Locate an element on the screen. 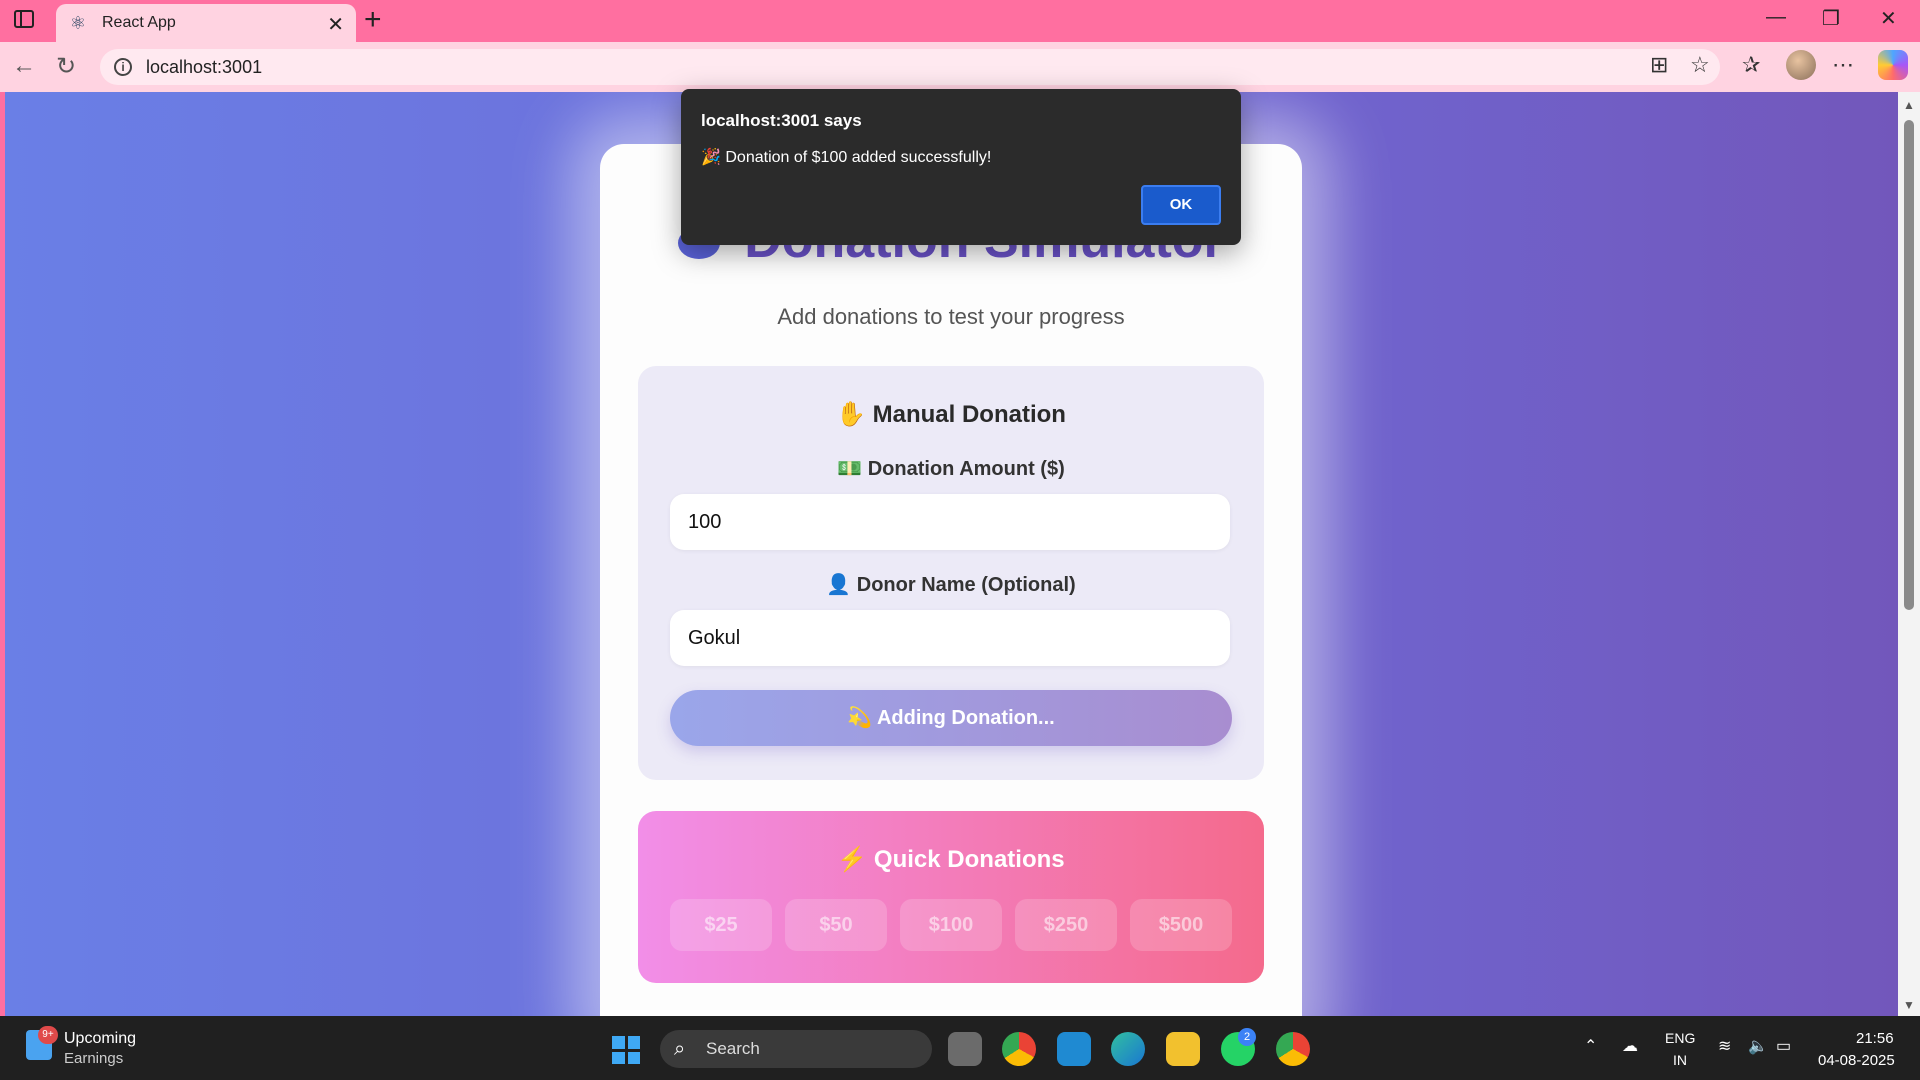 This screenshot has width=1920, height=1080. clock-time: 21:56 is located at coordinates (1875, 1038).